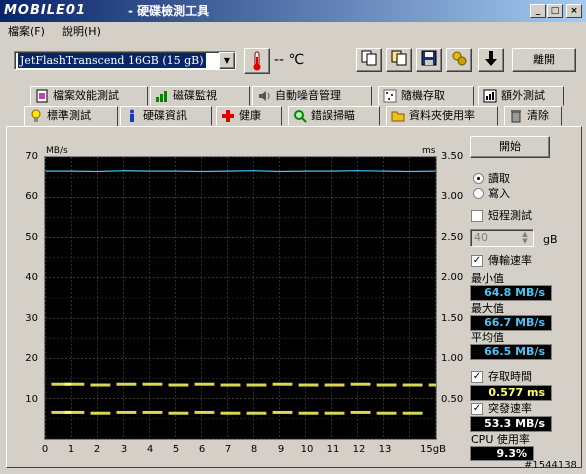 Image resolution: width=586 pixels, height=474 pixels. I want to click on tab-file-benchmark: 檔案效能測試, so click(89, 96).